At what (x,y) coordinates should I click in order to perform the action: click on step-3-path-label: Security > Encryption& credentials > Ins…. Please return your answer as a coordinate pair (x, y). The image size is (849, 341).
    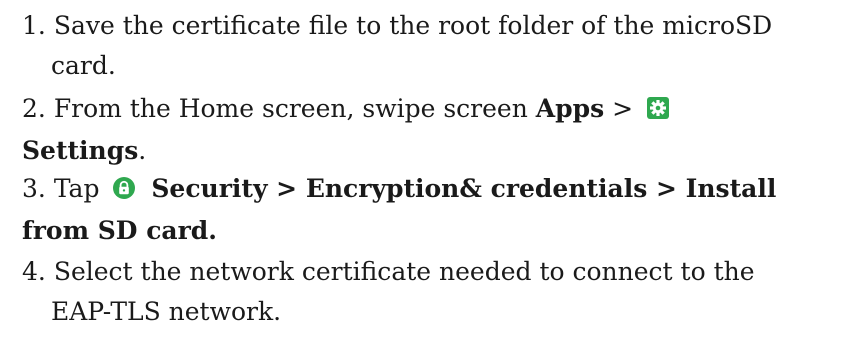
    Looking at the image, I should click on (464, 188).